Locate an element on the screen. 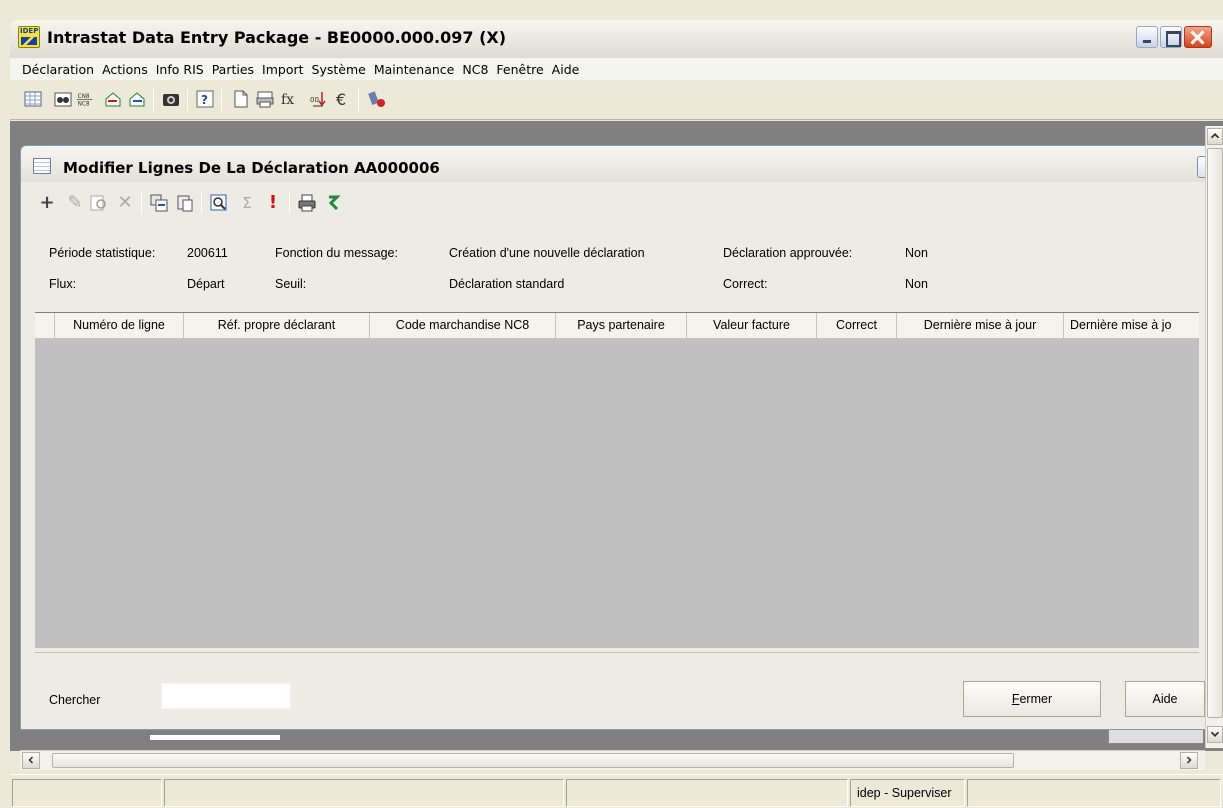 The height and width of the screenshot is (808, 1223). scroll-right-icon is located at coordinates (1189, 760).